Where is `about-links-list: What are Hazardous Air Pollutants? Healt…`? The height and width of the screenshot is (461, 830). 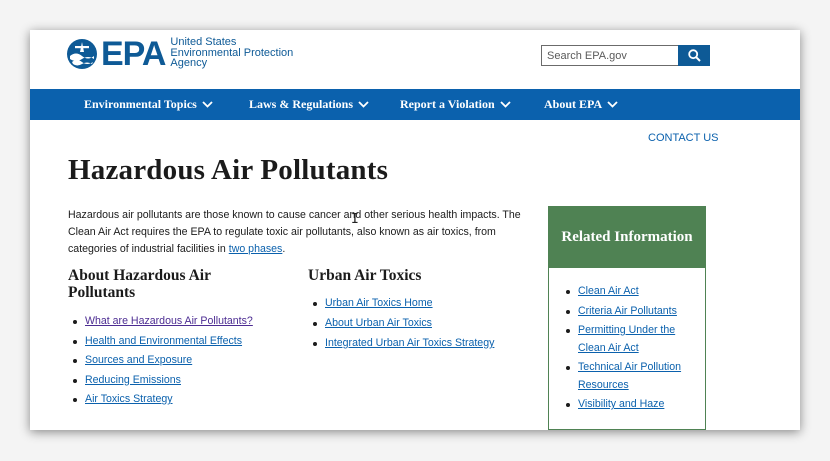
about-links-list: What are Hazardous Air Pollutants? Healt… is located at coordinates (160, 360).